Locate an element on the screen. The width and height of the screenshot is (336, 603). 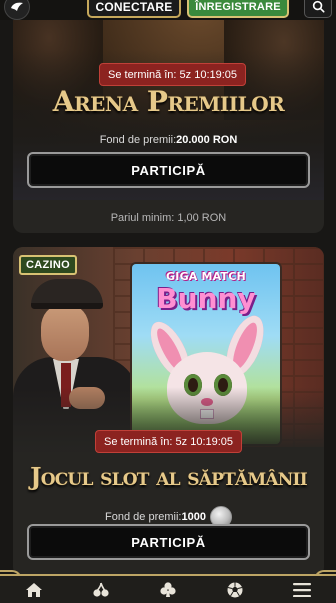
nav-casino is located at coordinates (167, 589).